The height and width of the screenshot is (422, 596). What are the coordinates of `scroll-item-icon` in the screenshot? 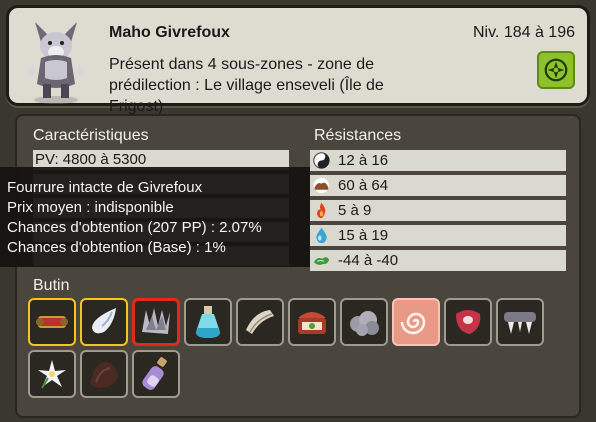 It's located at (52, 322).